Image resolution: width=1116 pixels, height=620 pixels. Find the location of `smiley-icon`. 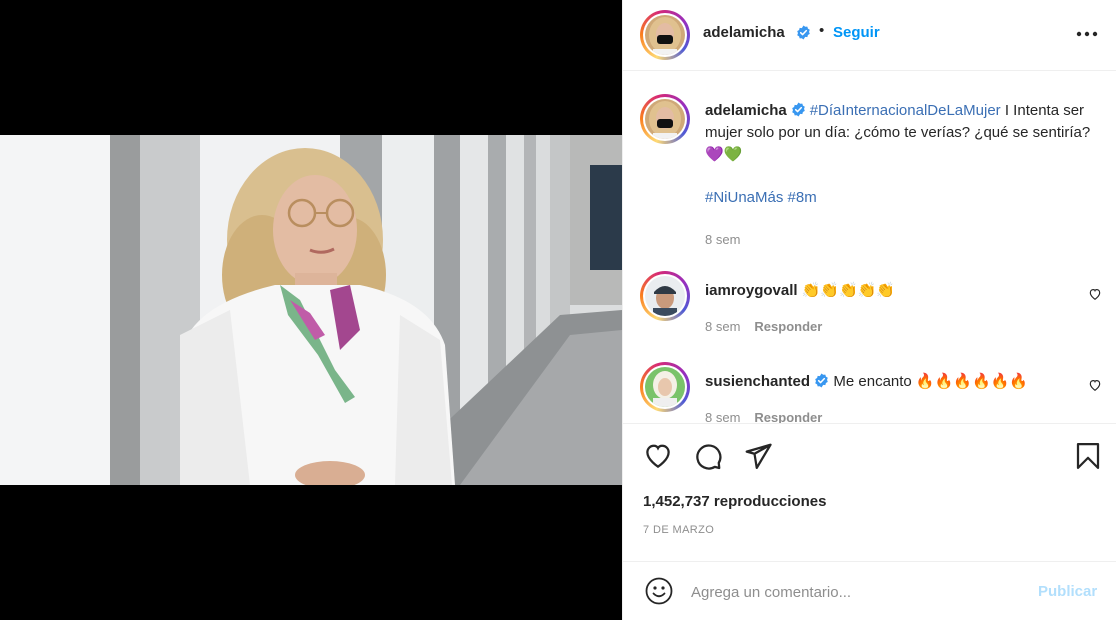

smiley-icon is located at coordinates (659, 591).